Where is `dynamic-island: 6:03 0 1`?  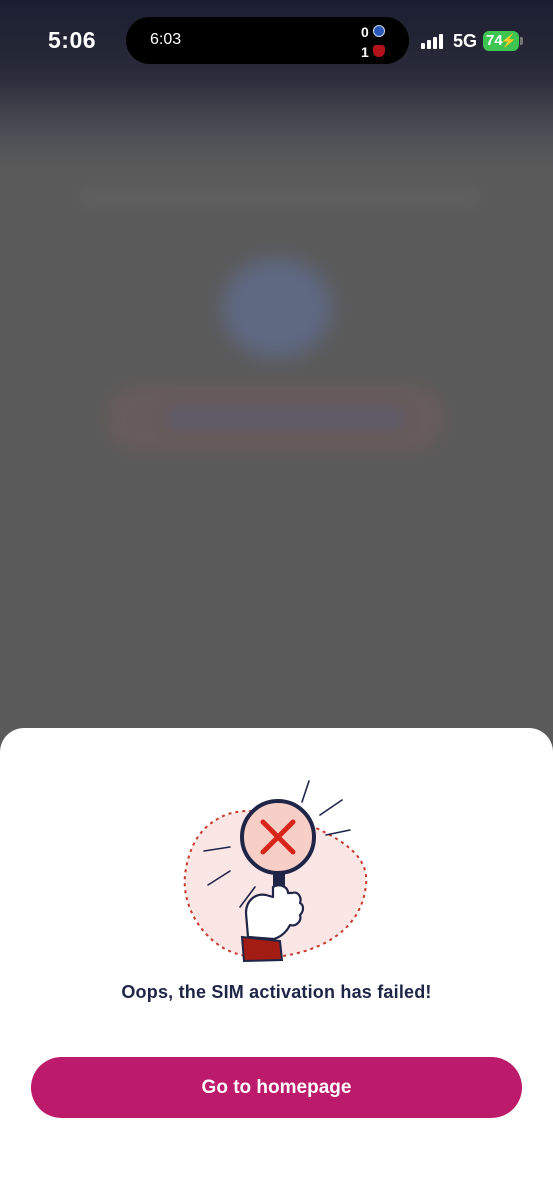
dynamic-island: 6:03 0 1 is located at coordinates (267, 40).